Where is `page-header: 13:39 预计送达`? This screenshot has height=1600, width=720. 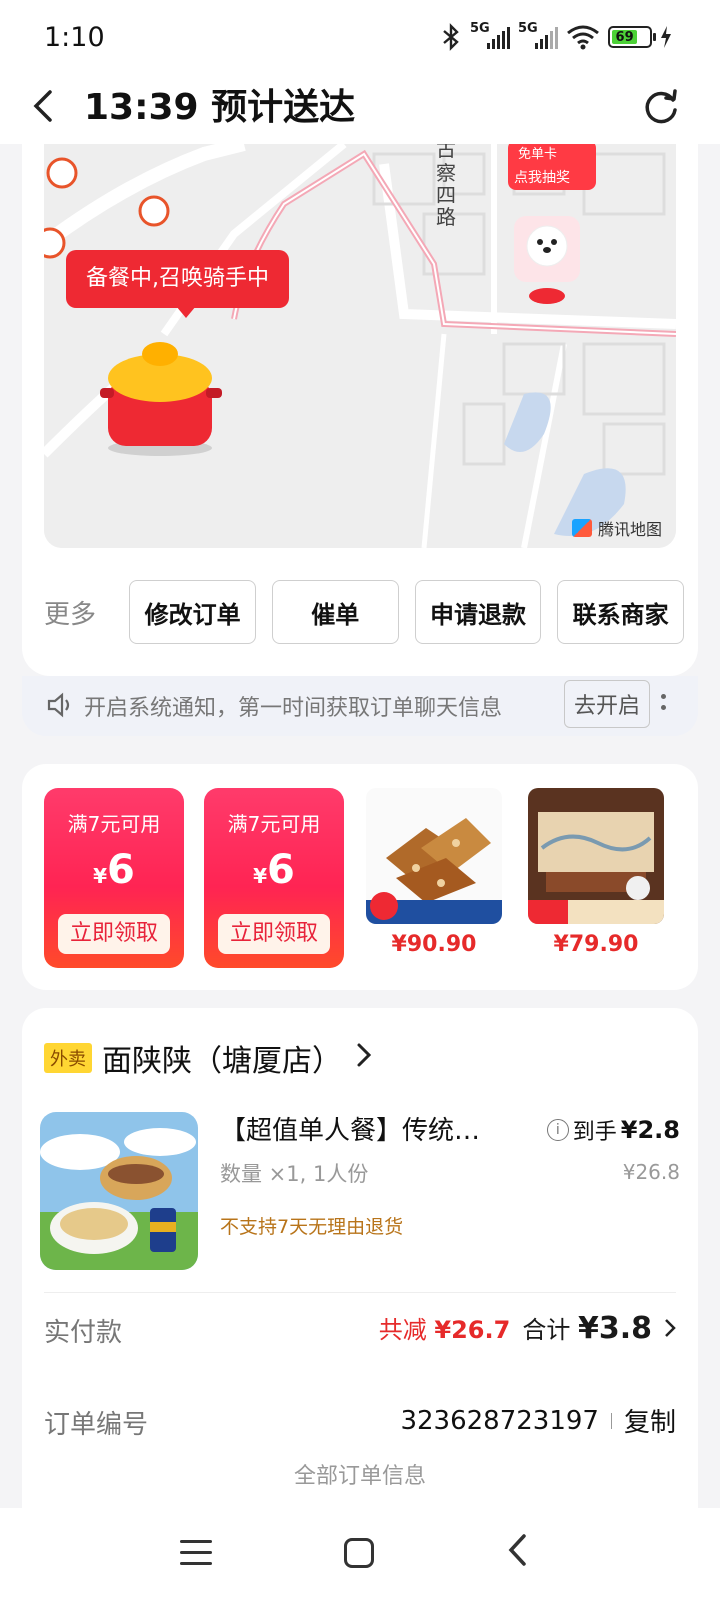
page-header: 13:39 预计送达 is located at coordinates (360, 109).